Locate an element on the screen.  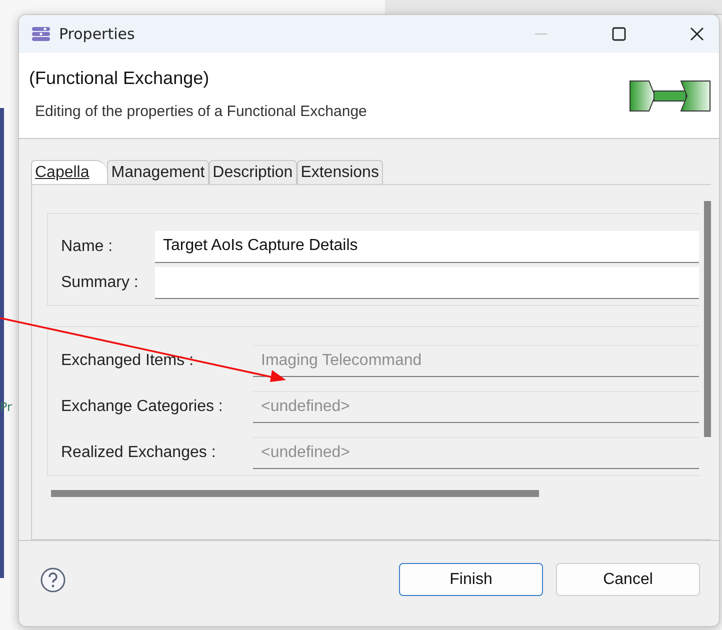
tab: Description is located at coordinates (252, 172).